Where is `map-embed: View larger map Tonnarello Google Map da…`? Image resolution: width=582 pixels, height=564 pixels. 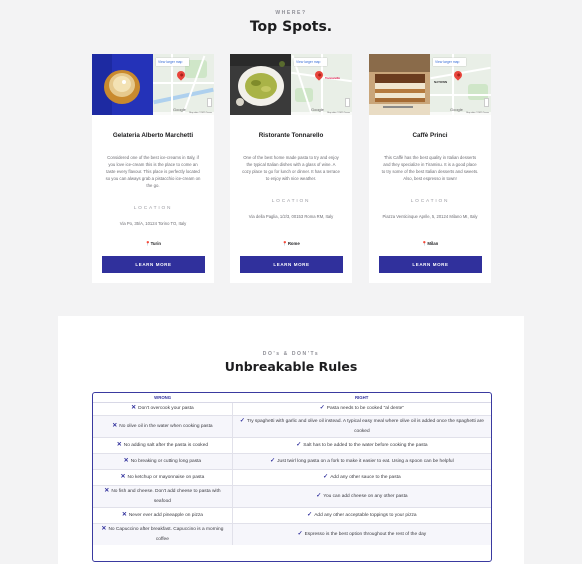
map-embed: View larger map Tonnarello Google Map da… is located at coordinates (321, 84).